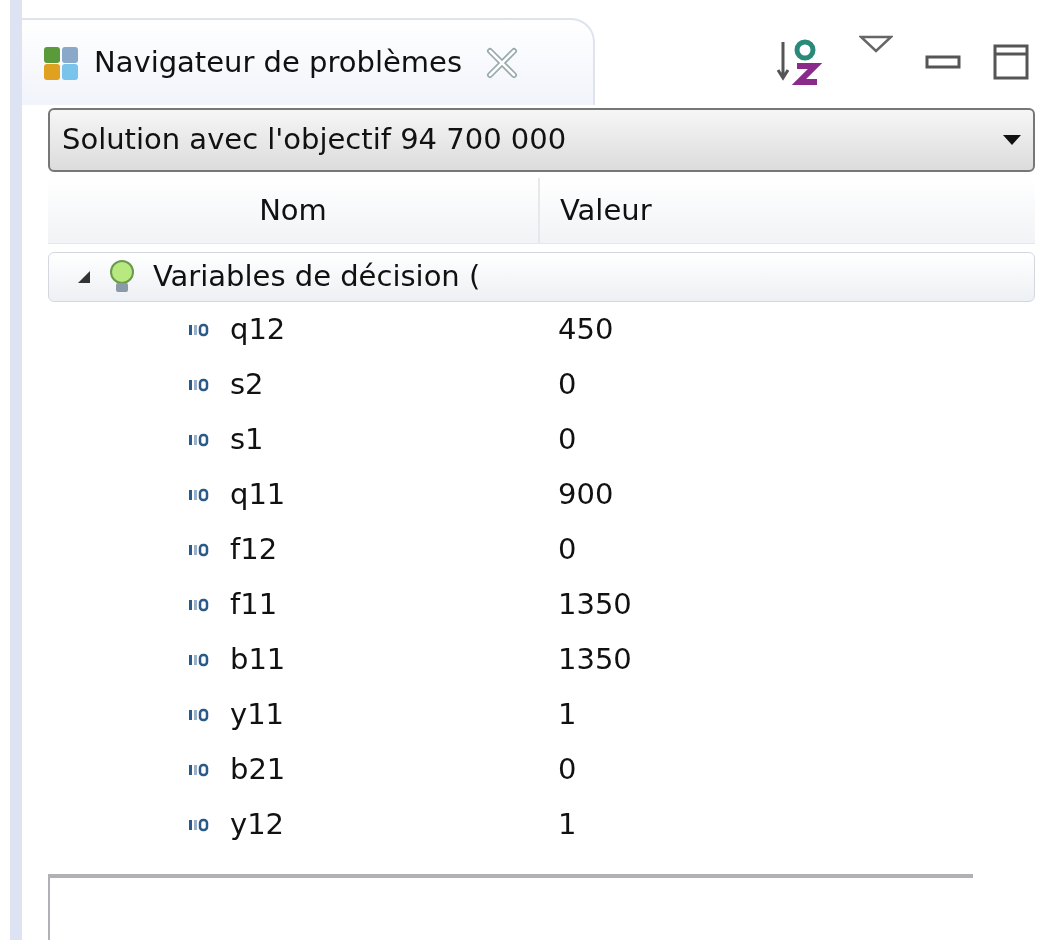  I want to click on group-label: Variables de décision (, so click(317, 277).